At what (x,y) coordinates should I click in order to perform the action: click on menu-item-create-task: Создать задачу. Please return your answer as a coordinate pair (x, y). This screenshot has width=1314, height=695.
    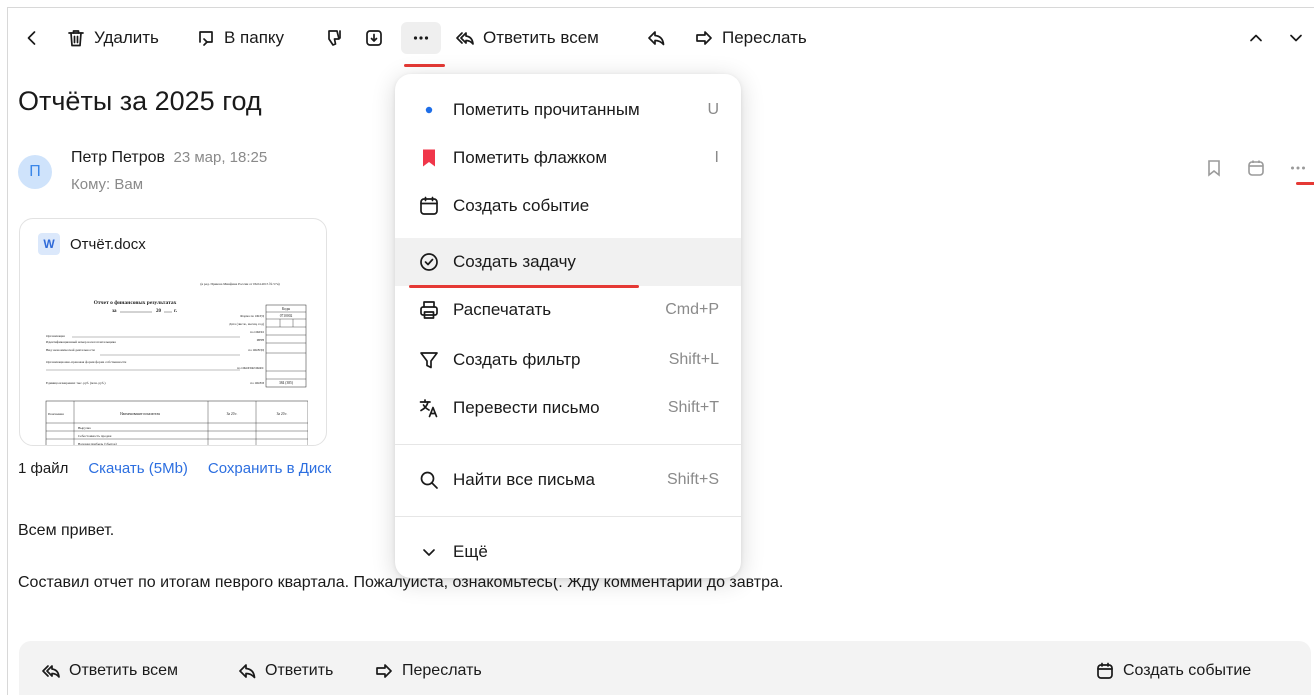
    Looking at the image, I should click on (568, 262).